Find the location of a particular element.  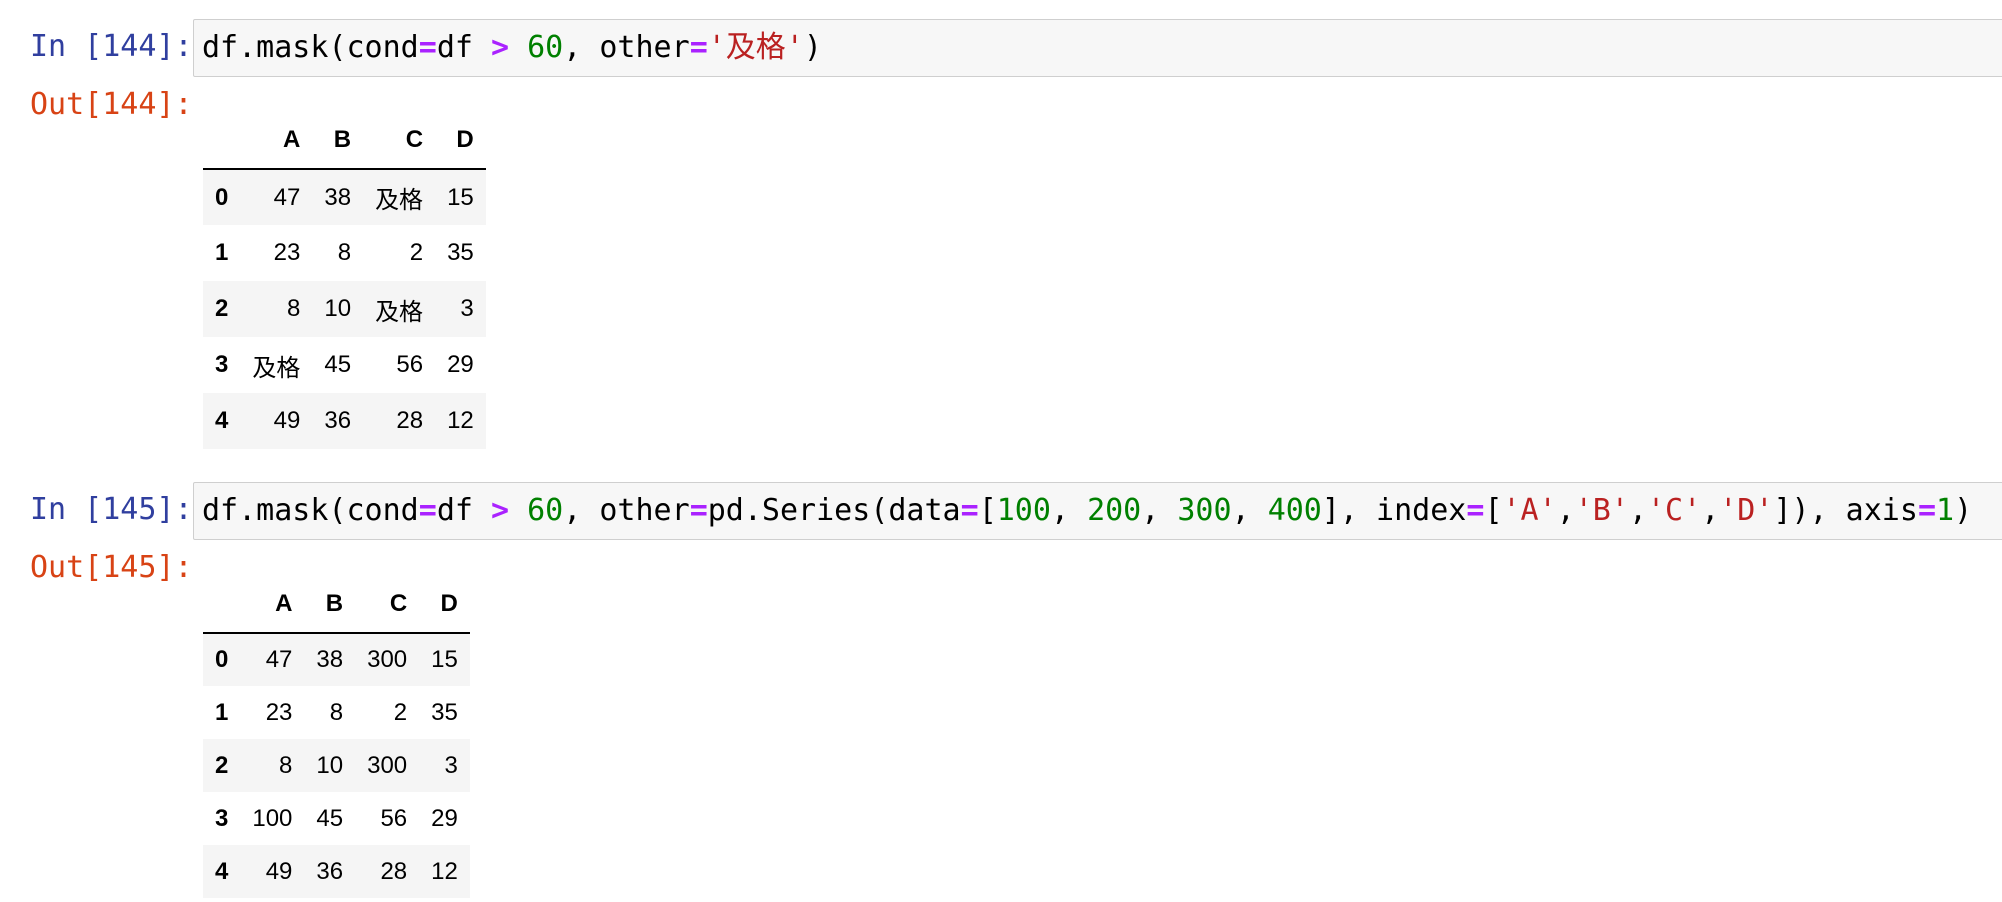

input-prompt: In [144]: is located at coordinates (111, 46).